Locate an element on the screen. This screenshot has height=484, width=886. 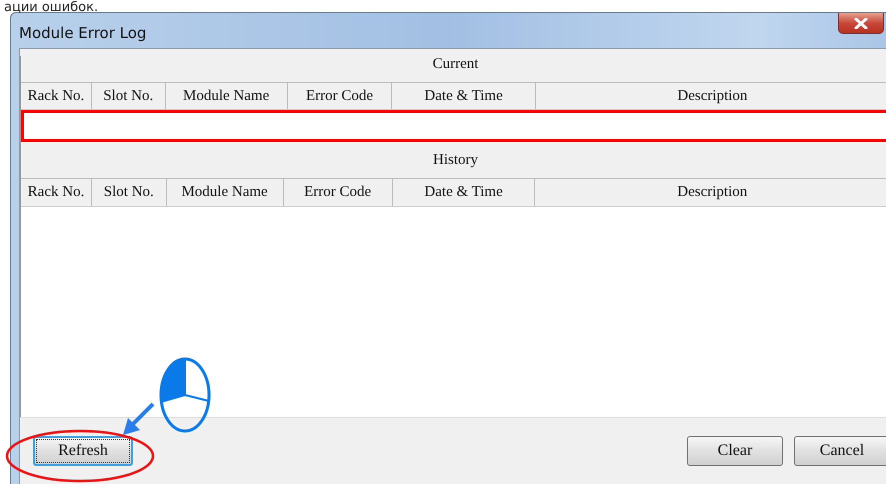
caption-text: ации ошибок. is located at coordinates (51, 6).